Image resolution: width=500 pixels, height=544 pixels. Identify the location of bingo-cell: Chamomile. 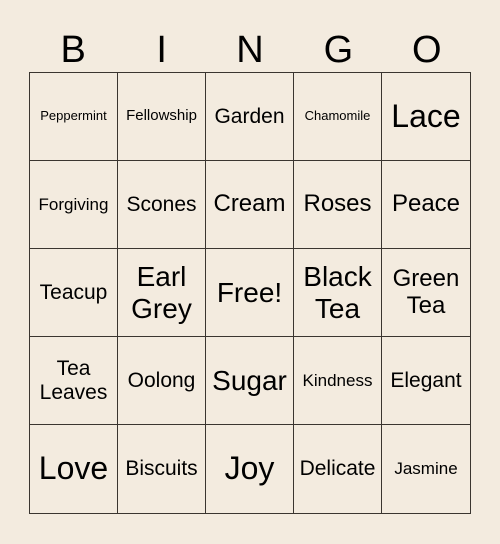
(338, 117).